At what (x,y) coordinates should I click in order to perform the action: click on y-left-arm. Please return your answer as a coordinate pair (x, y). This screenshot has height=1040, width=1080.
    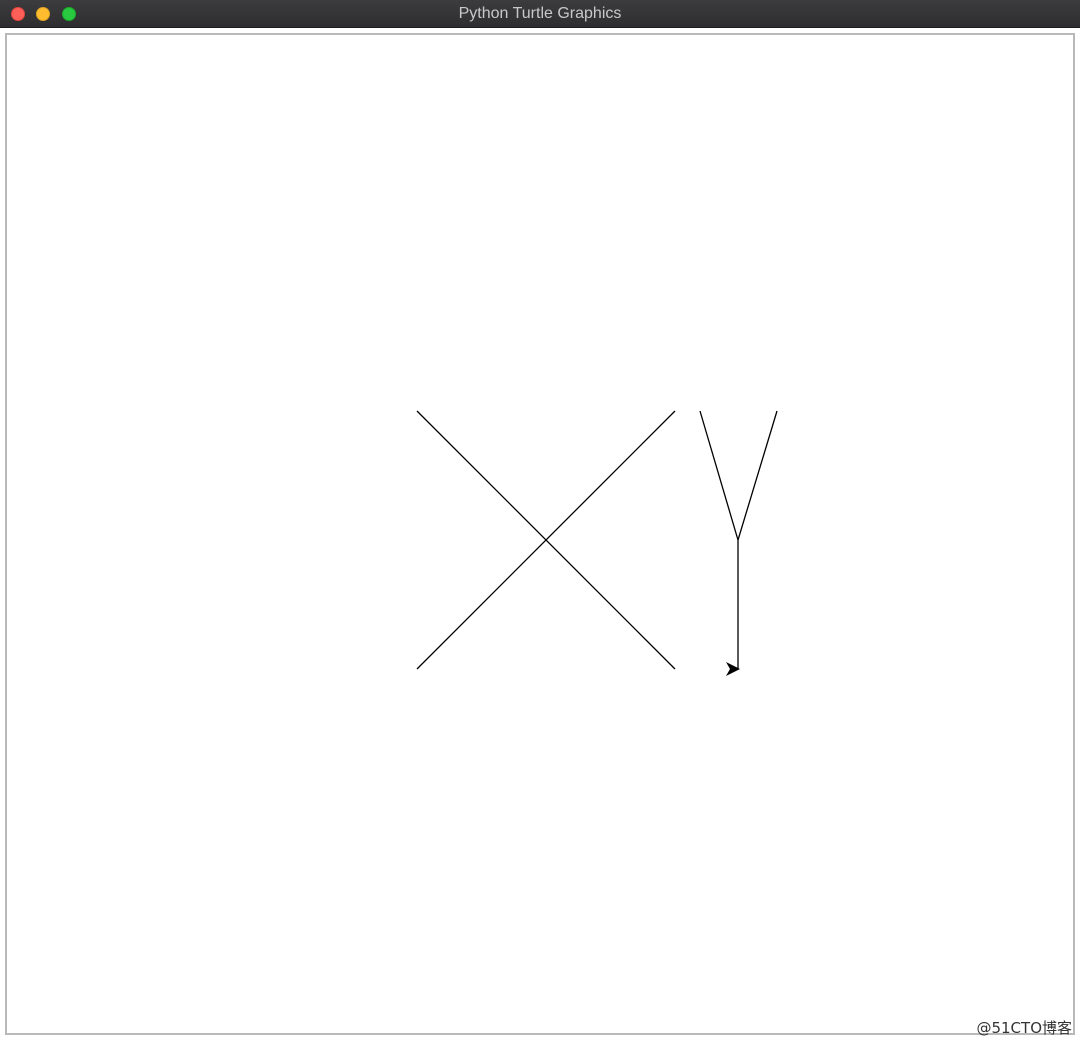
    Looking at the image, I should click on (719, 475).